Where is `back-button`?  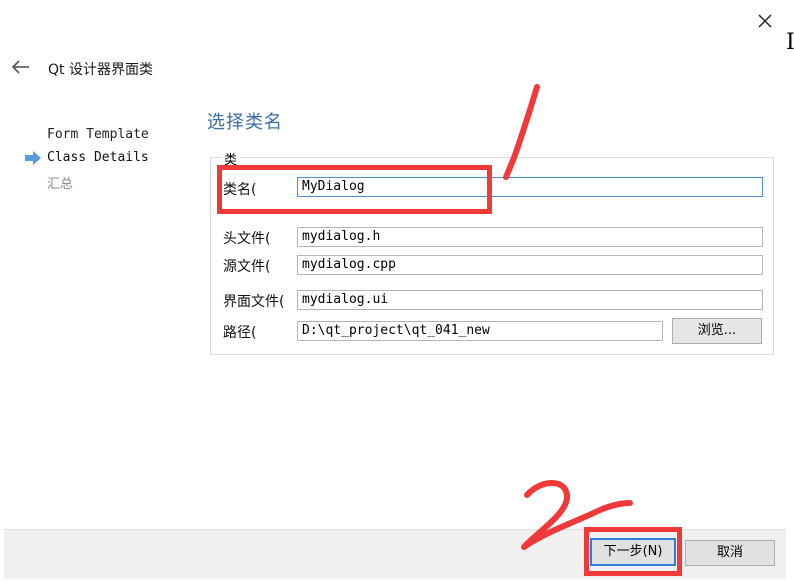 back-button is located at coordinates (21, 67).